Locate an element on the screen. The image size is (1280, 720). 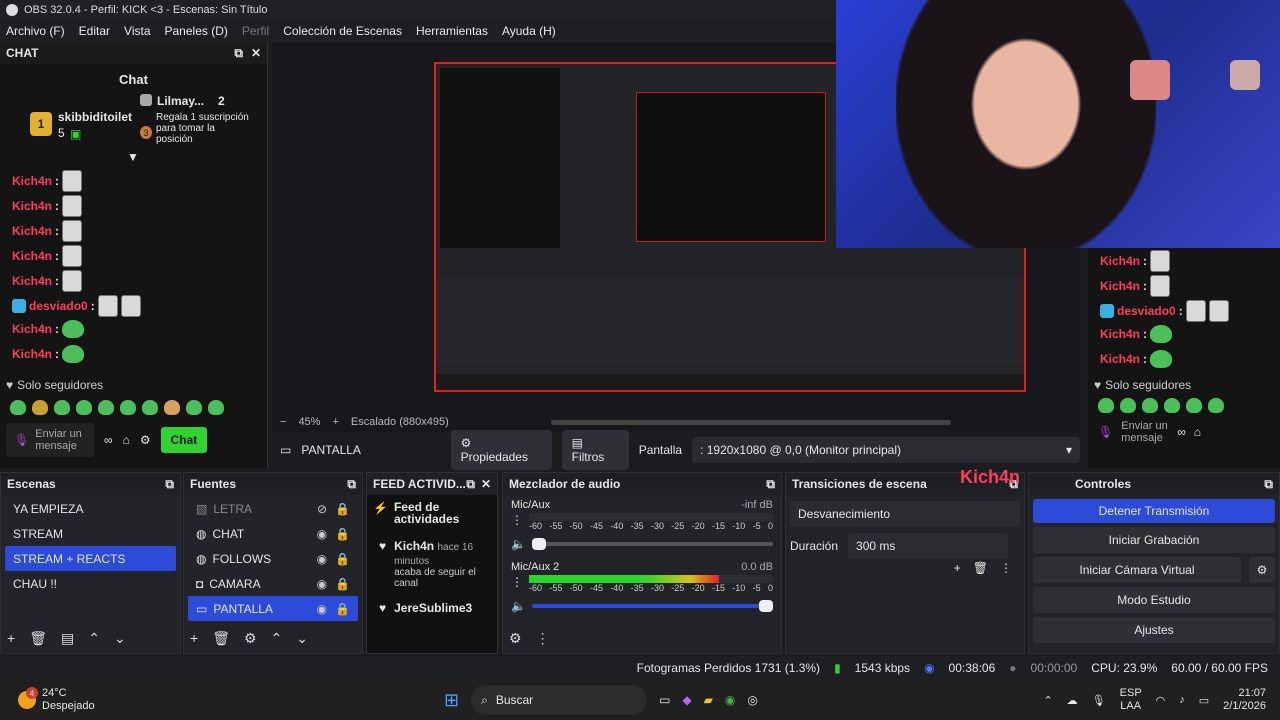
task-view-icon: ▭ is located at coordinates (664, 700).